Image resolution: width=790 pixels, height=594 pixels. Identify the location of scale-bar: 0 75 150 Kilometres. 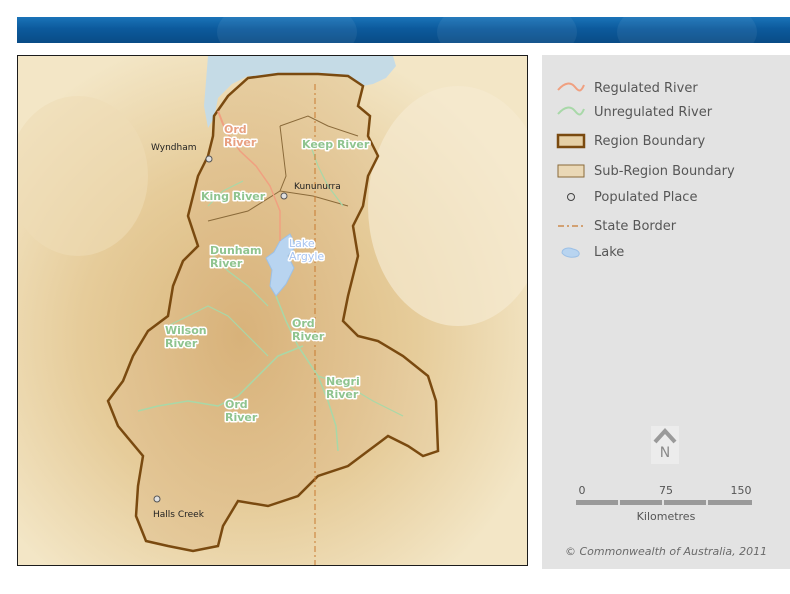
(666, 504).